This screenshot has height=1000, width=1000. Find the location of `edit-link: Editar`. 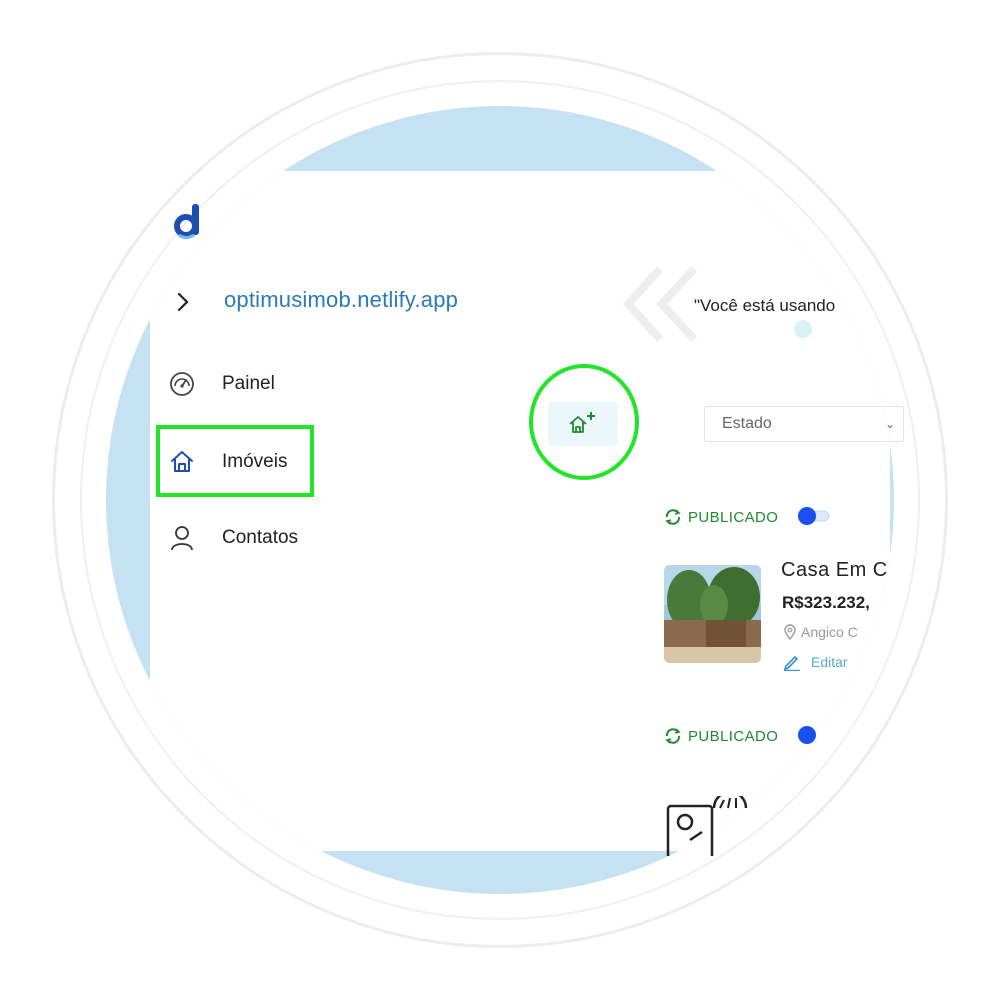

edit-link: Editar is located at coordinates (815, 662).